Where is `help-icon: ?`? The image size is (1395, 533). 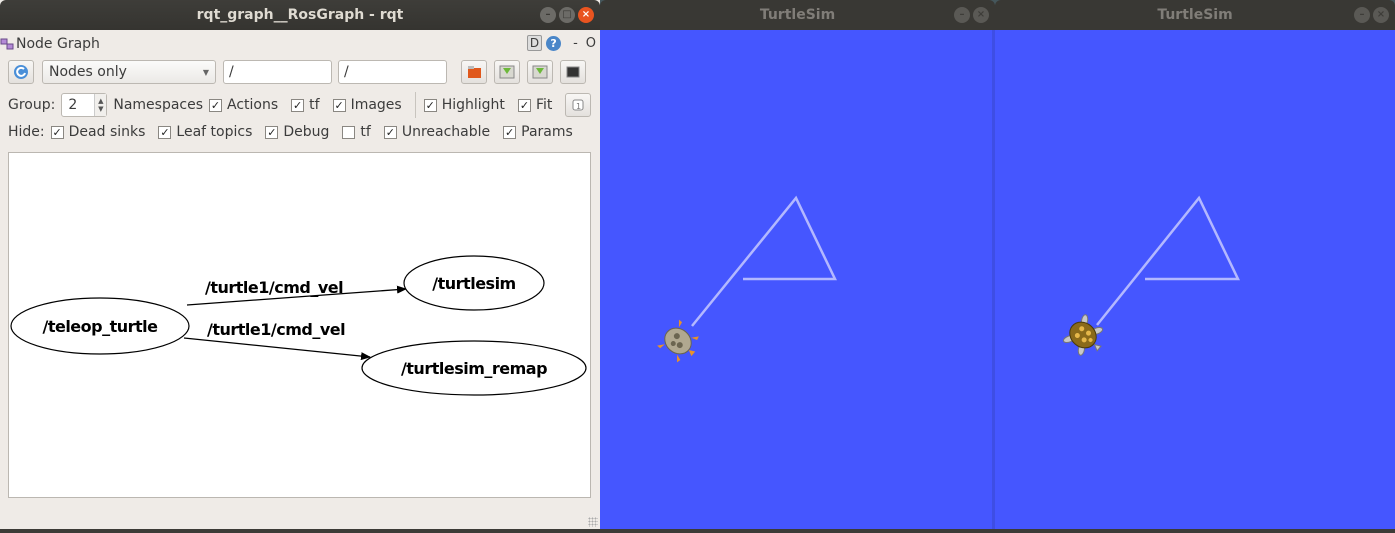
help-icon: ? is located at coordinates (554, 43).